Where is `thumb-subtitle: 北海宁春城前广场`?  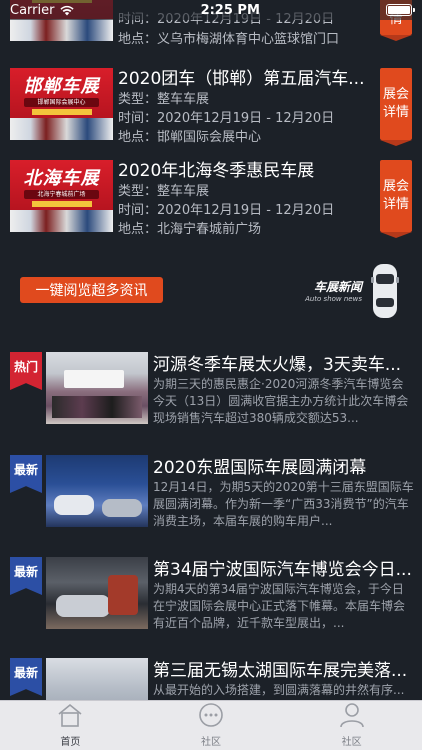 thumb-subtitle: 北海宁春城前广场 is located at coordinates (61, 194).